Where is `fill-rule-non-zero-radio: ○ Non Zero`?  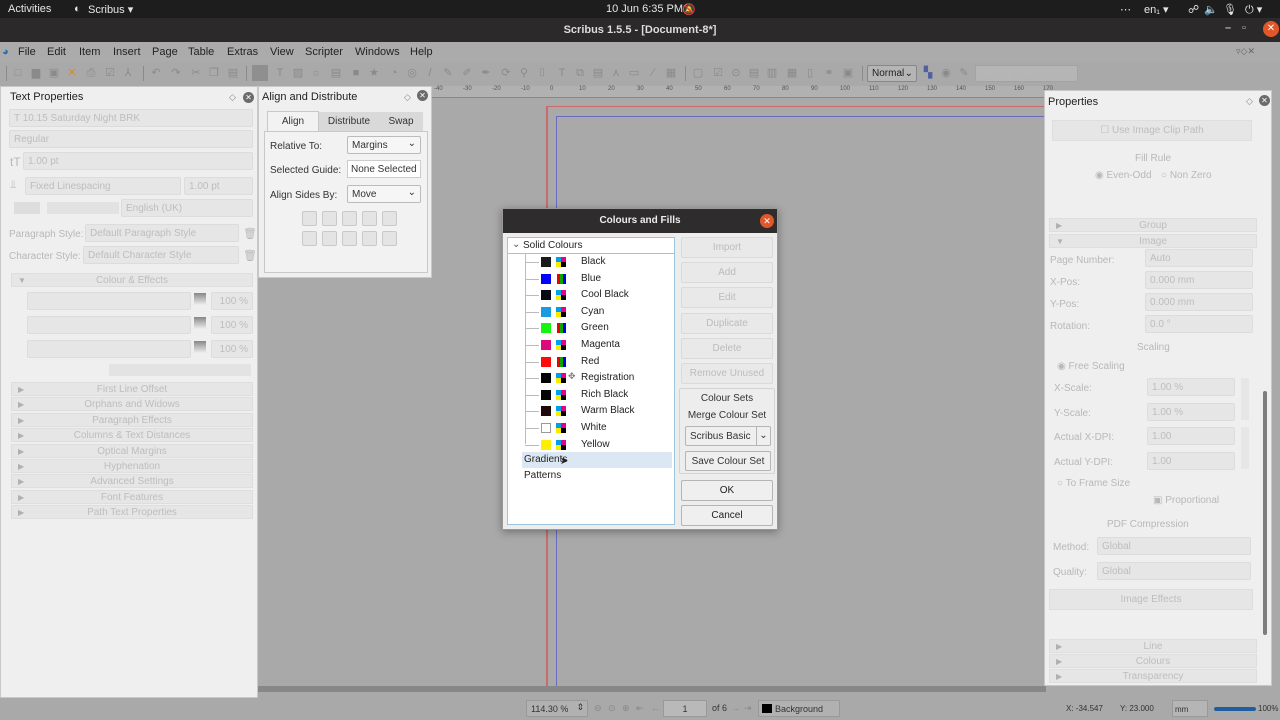
fill-rule-non-zero-radio: ○ Non Zero is located at coordinates (1186, 175).